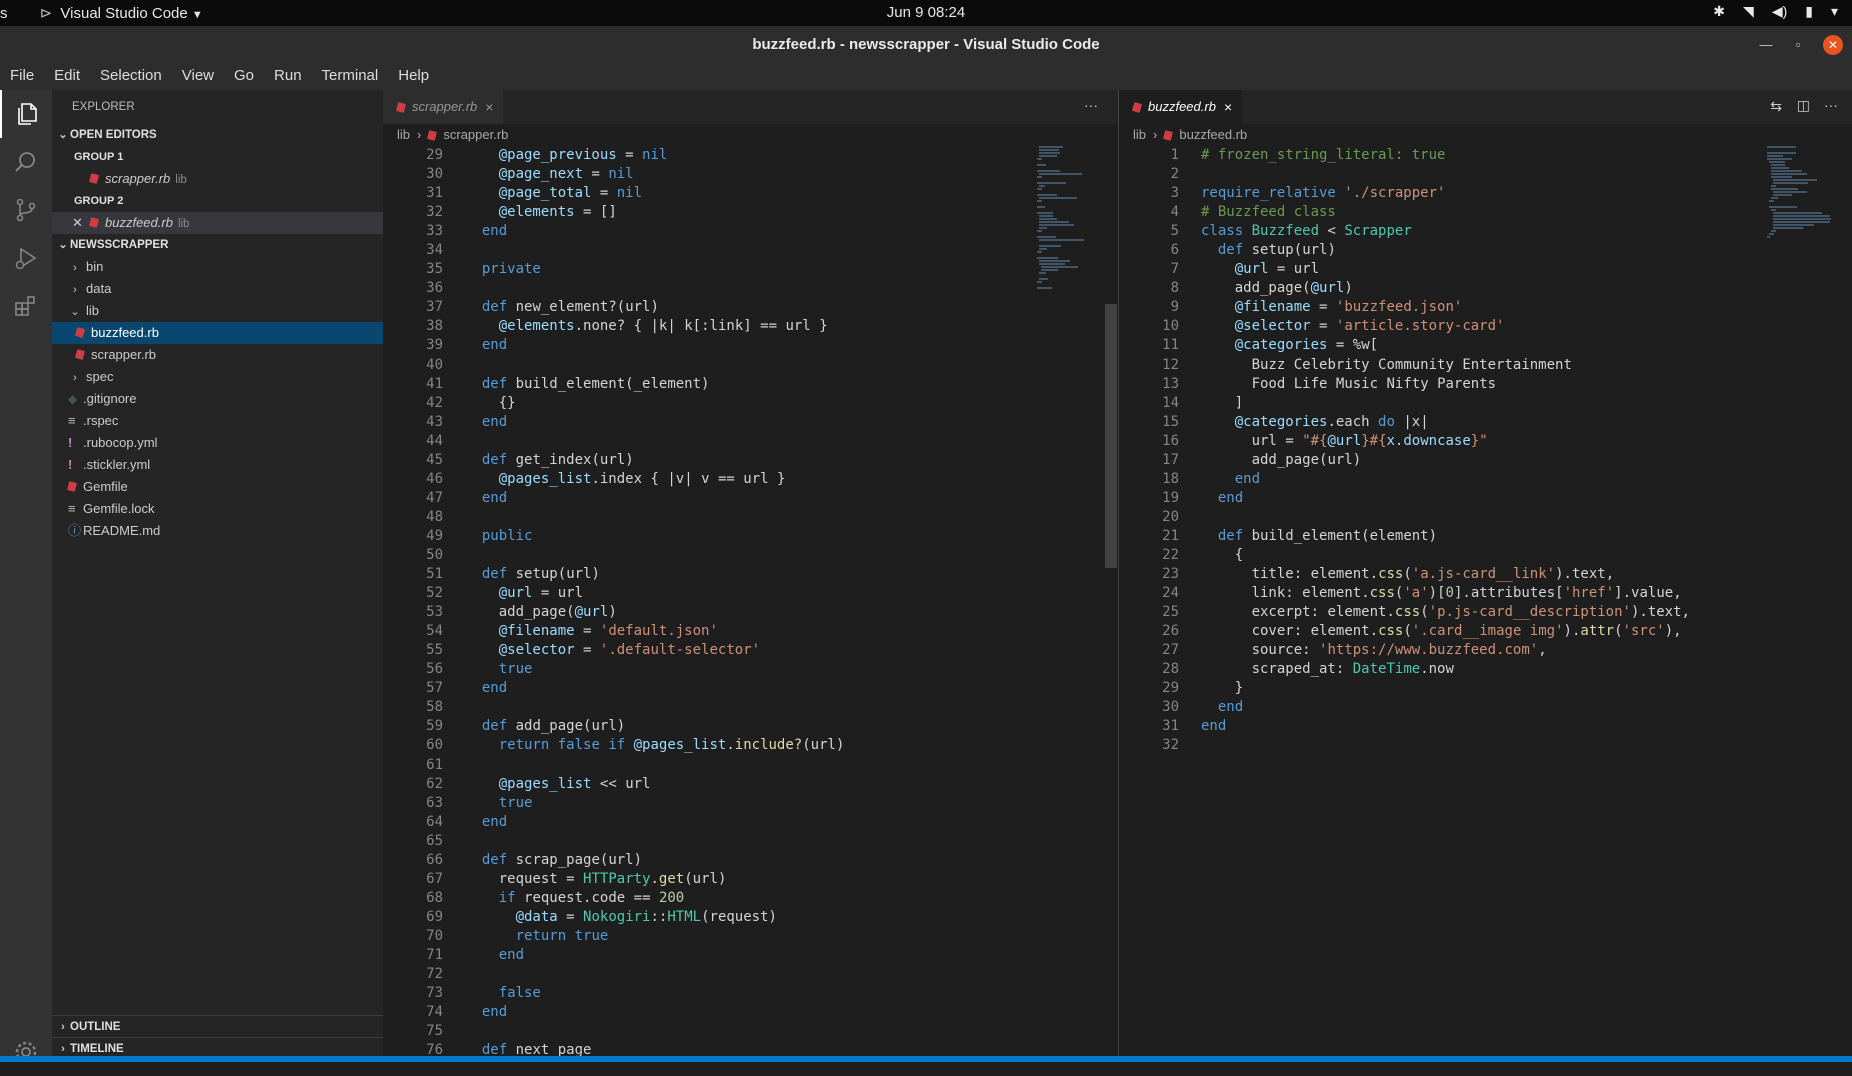 The height and width of the screenshot is (1076, 1852). I want to click on code-line: 13 Food Life Music Nifty Parents, so click(1439, 384).